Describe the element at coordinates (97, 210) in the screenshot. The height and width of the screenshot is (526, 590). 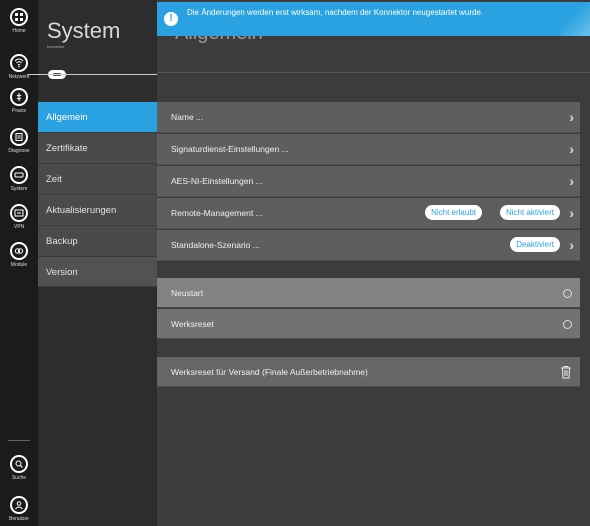
I see `nav-item-aktualisierungen: Aktualisierungen` at that location.